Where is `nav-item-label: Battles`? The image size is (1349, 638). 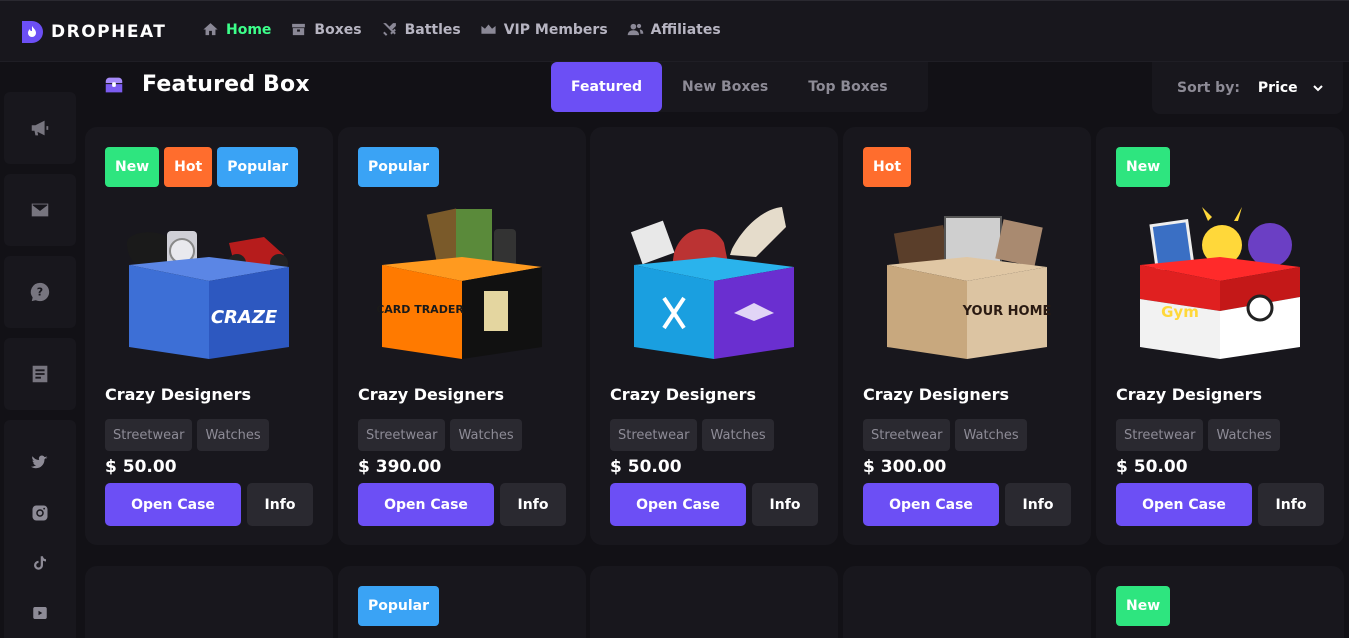
nav-item-label: Battles is located at coordinates (432, 29).